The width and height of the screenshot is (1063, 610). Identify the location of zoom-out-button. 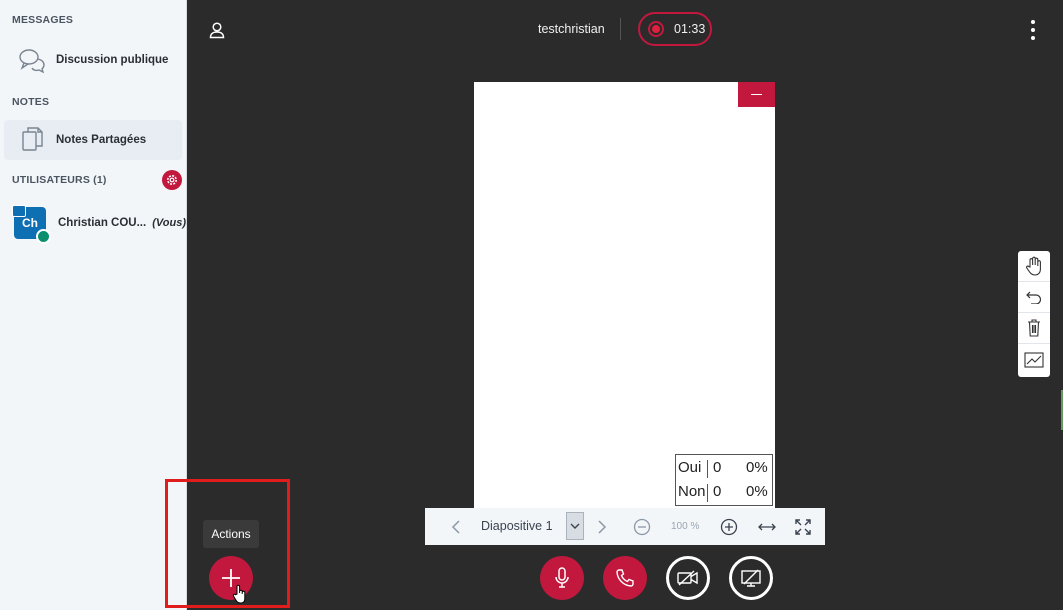
(642, 527).